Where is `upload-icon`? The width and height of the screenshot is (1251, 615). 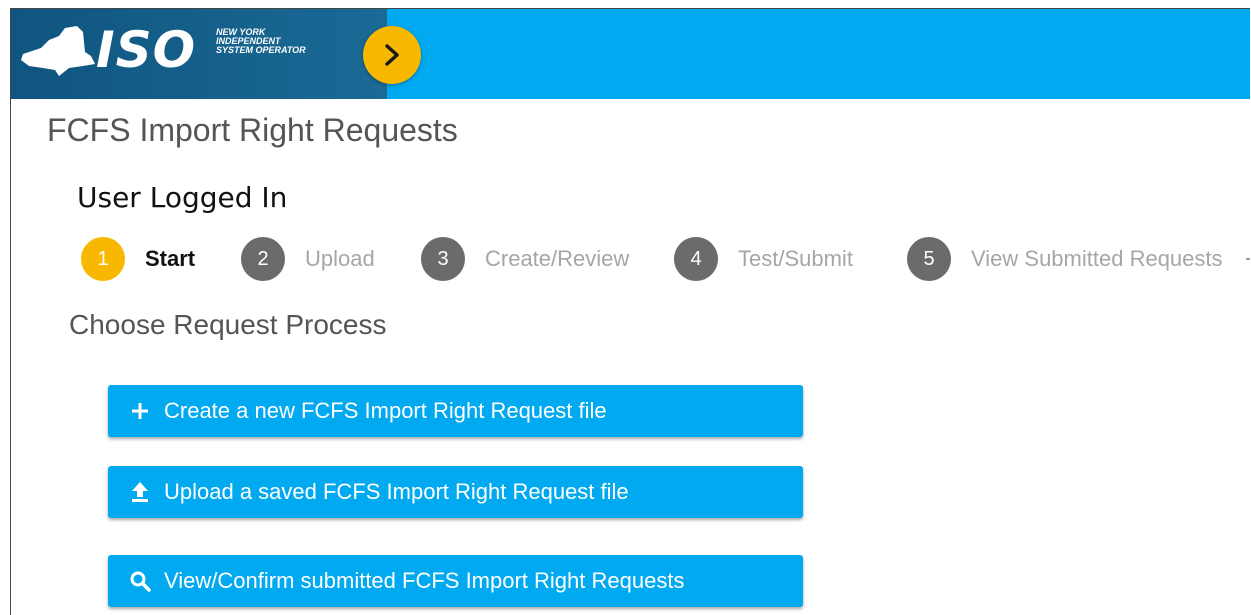
upload-icon is located at coordinates (140, 492).